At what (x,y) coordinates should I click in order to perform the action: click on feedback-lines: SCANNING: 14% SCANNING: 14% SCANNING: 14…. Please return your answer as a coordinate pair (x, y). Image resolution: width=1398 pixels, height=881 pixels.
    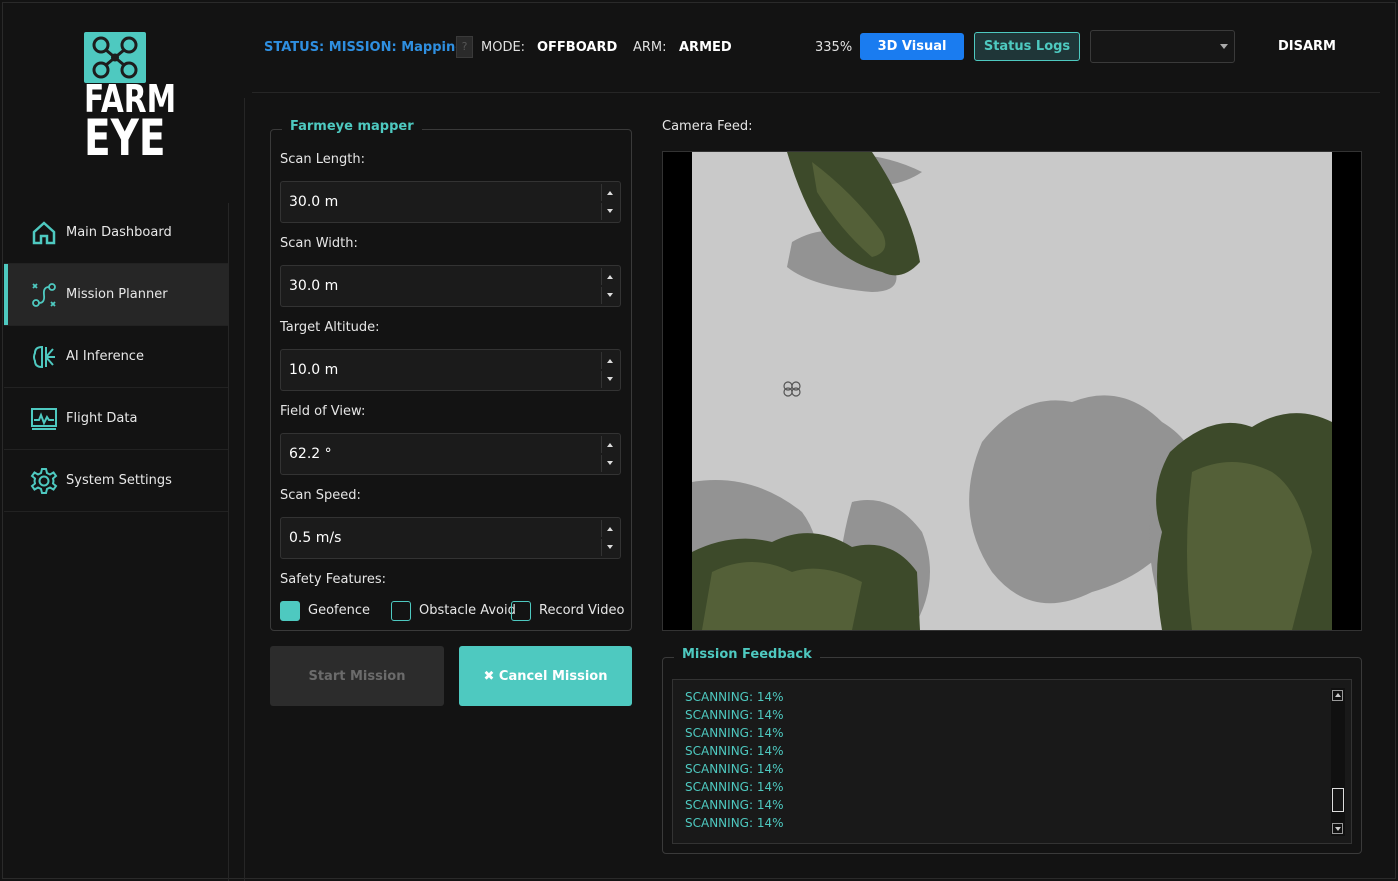
    Looking at the image, I should click on (734, 760).